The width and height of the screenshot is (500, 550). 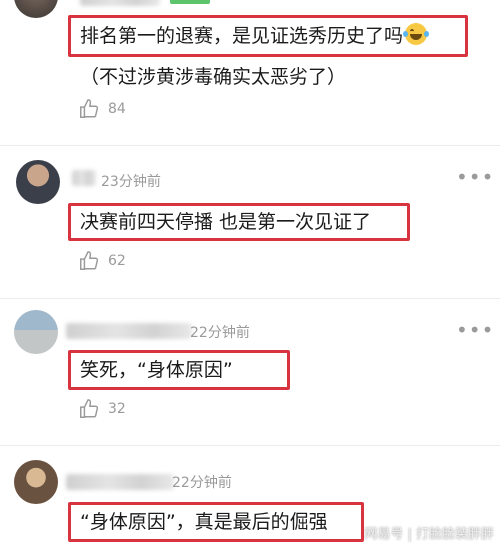 I want to click on comment-text-content: 排名第一的退赛，是见证选秀历史了吗, so click(x=242, y=36).